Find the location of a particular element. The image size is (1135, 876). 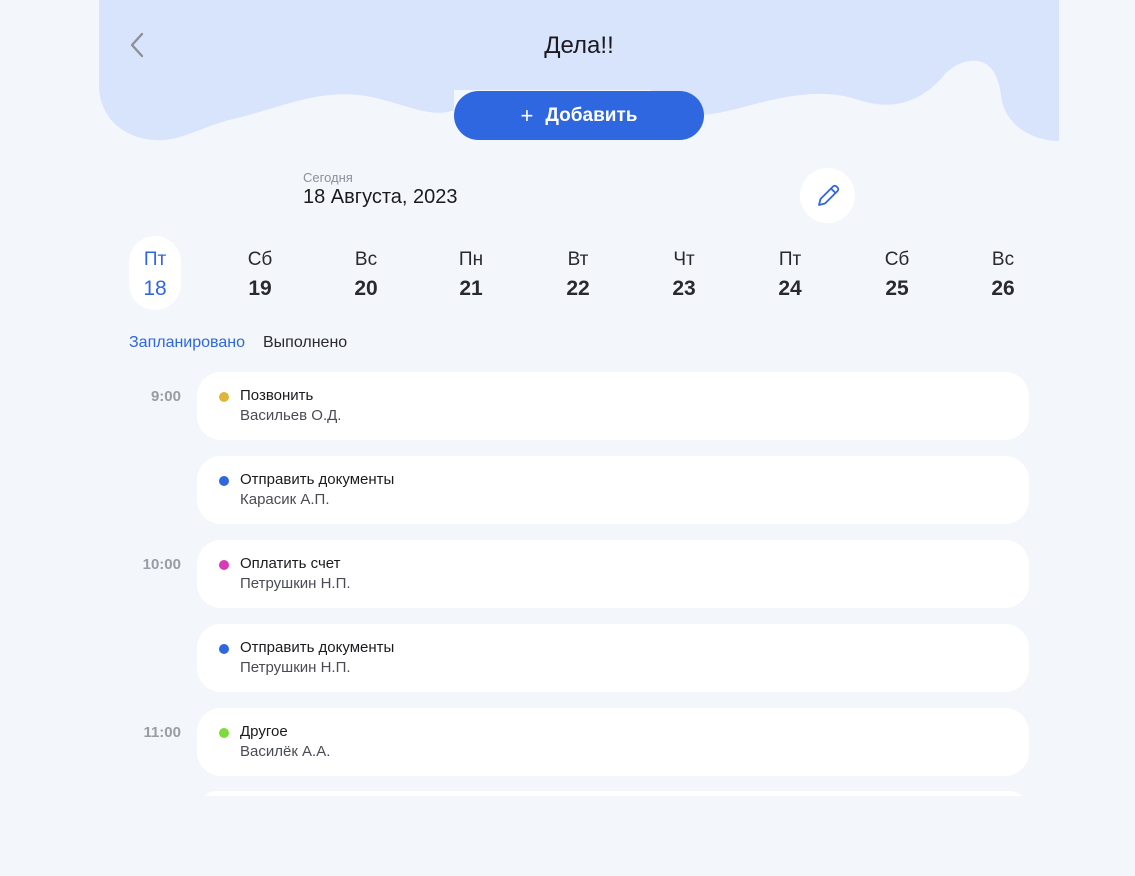

task-card: Позвонить Васильев О.Д. is located at coordinates (613, 406).